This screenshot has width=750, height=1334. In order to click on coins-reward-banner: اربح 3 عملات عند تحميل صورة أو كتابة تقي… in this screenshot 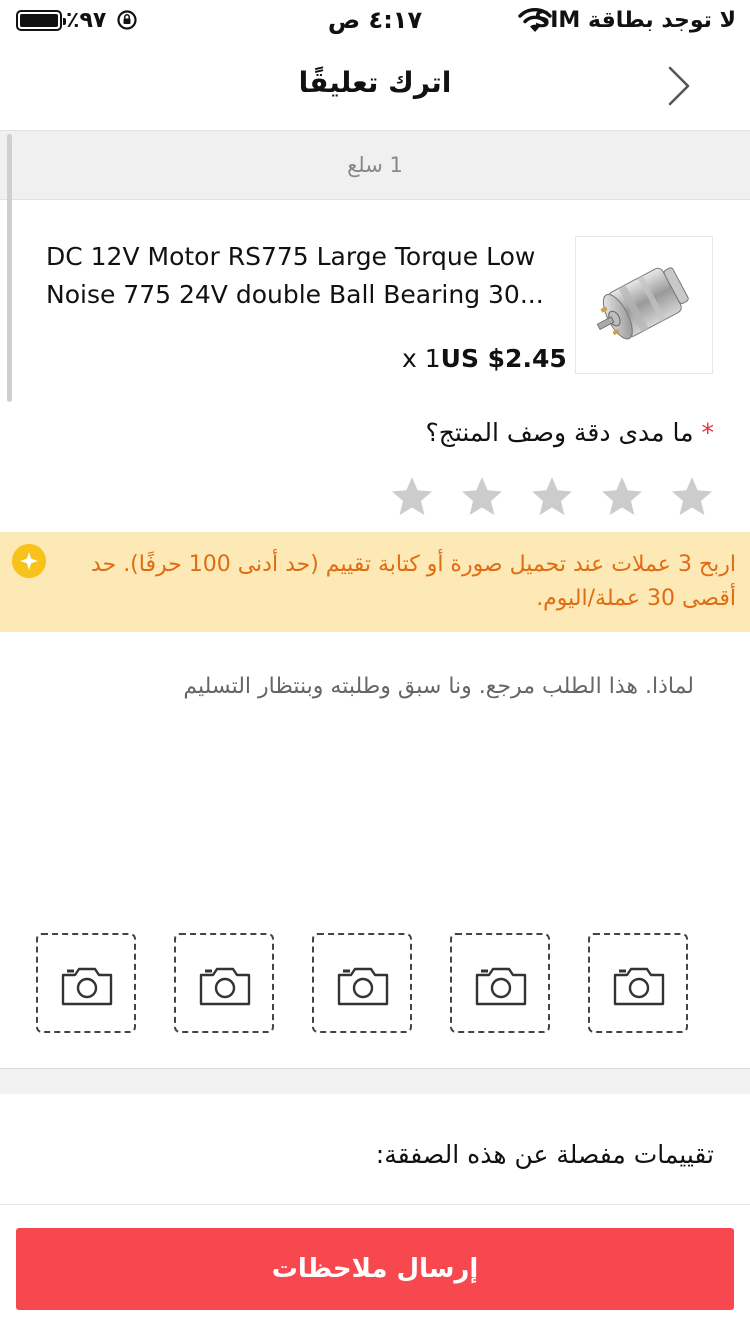, I will do `click(375, 582)`.